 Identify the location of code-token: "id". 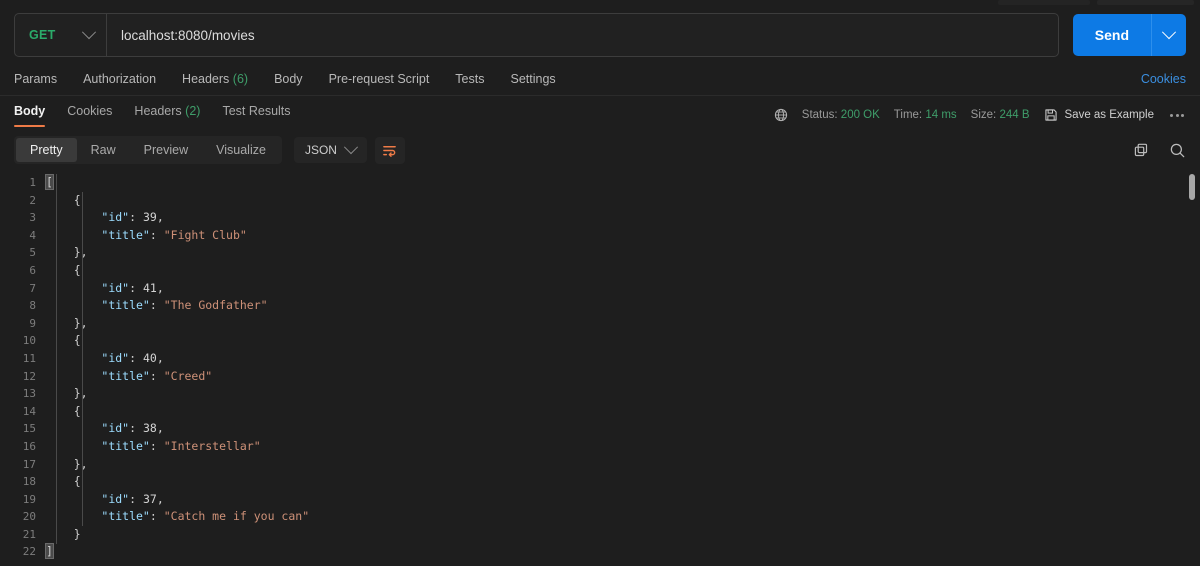
(115, 217).